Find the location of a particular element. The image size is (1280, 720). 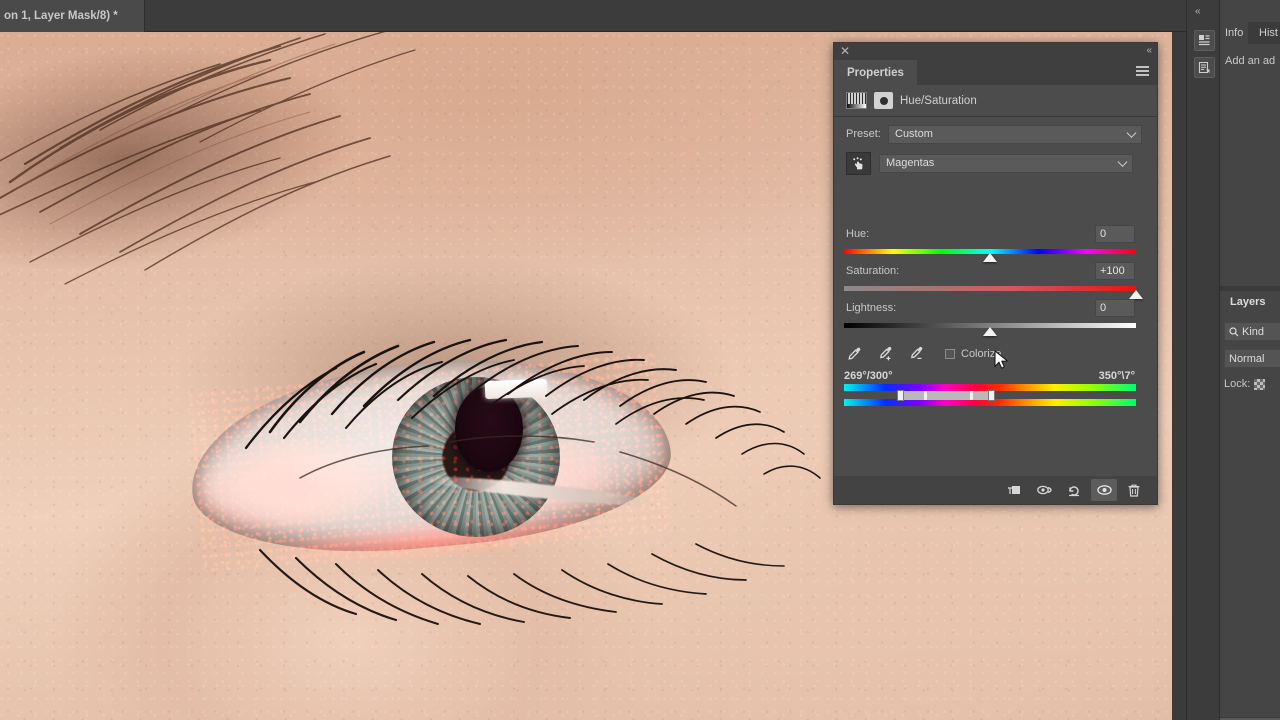

toggle-visibility-icon is located at coordinates (1104, 490).